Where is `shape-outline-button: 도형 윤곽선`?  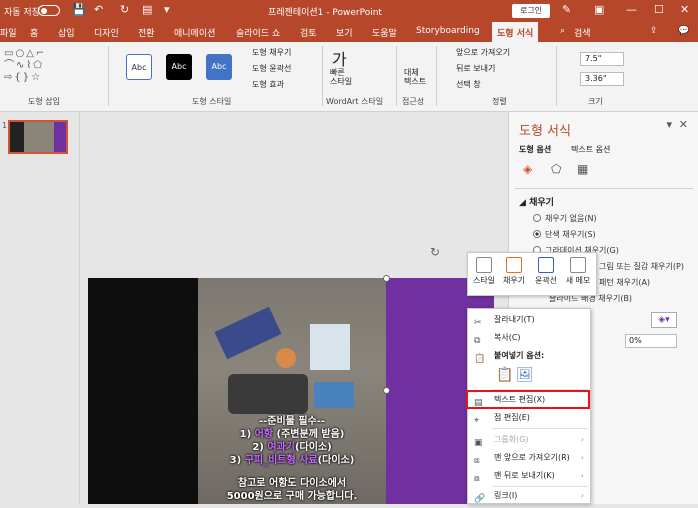
shape-outline-button: 도형 윤곽선 is located at coordinates (271, 68).